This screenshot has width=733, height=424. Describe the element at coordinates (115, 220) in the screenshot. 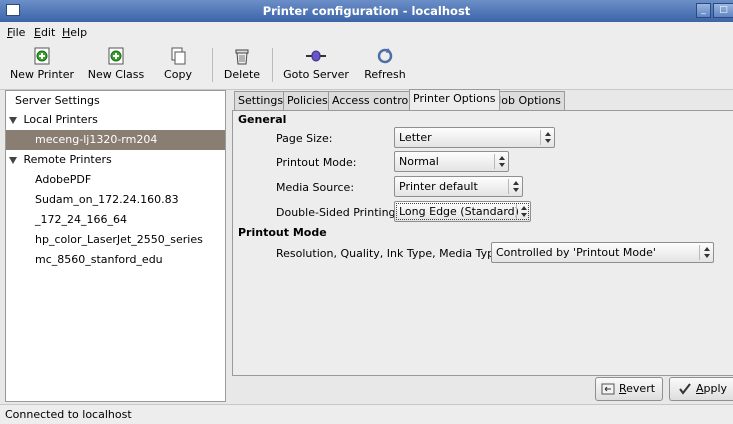

I see `tree-item-printer: _172_24_166_64` at that location.